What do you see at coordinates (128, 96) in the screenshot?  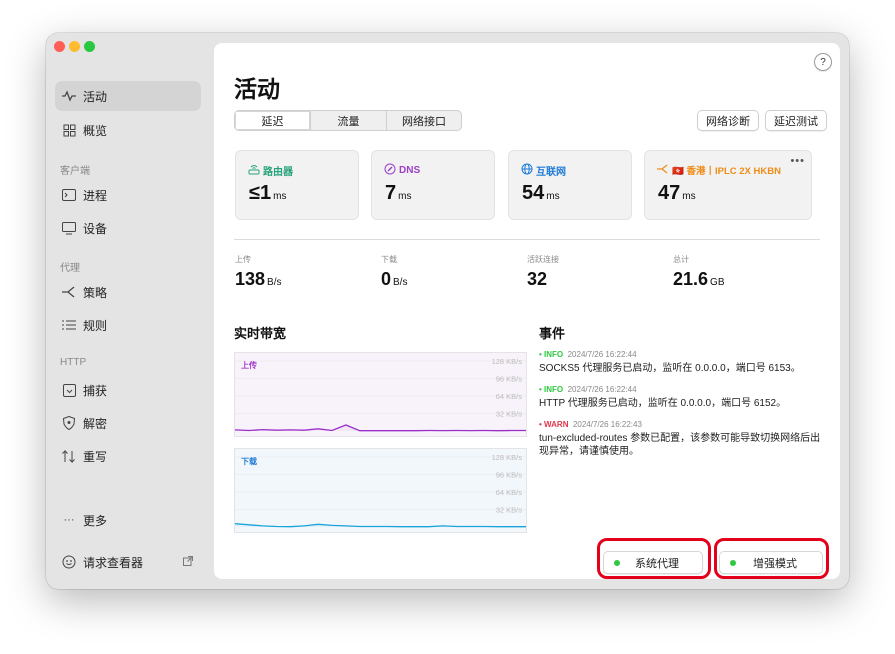 I see `sidebar-item-activity: 活动` at bounding box center [128, 96].